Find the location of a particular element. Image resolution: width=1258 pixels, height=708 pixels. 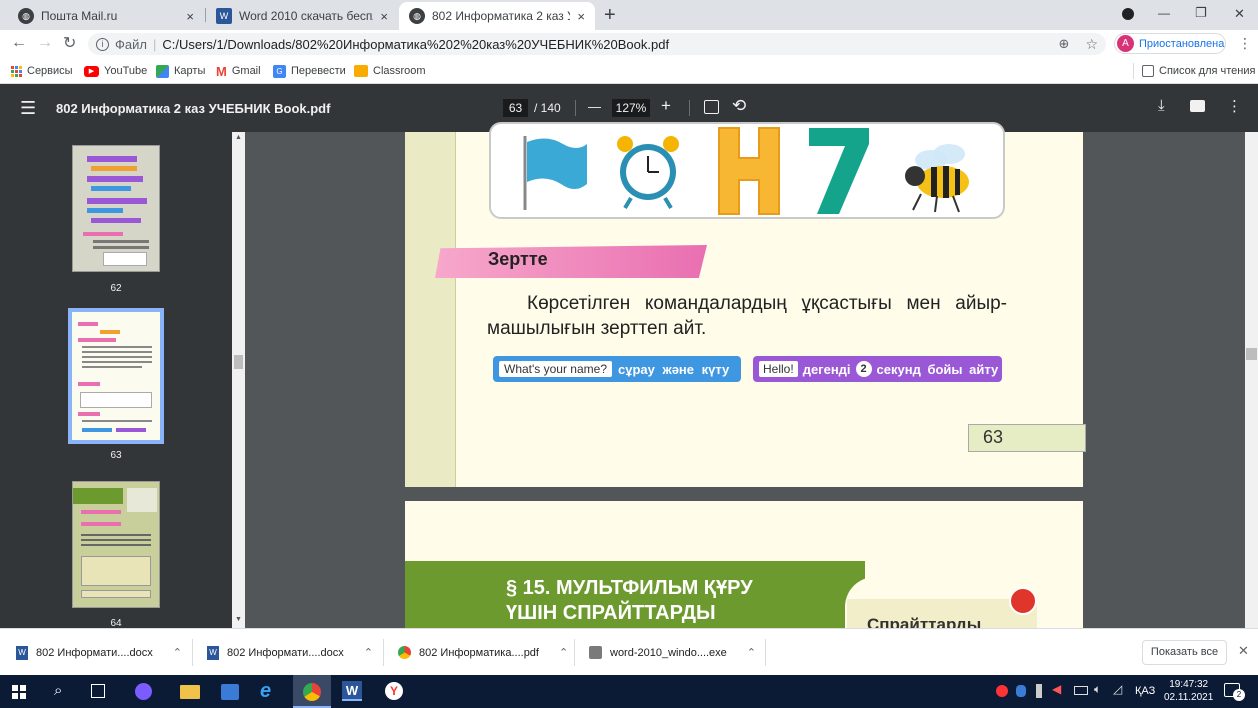

word-icon: W is located at coordinates (224, 16).